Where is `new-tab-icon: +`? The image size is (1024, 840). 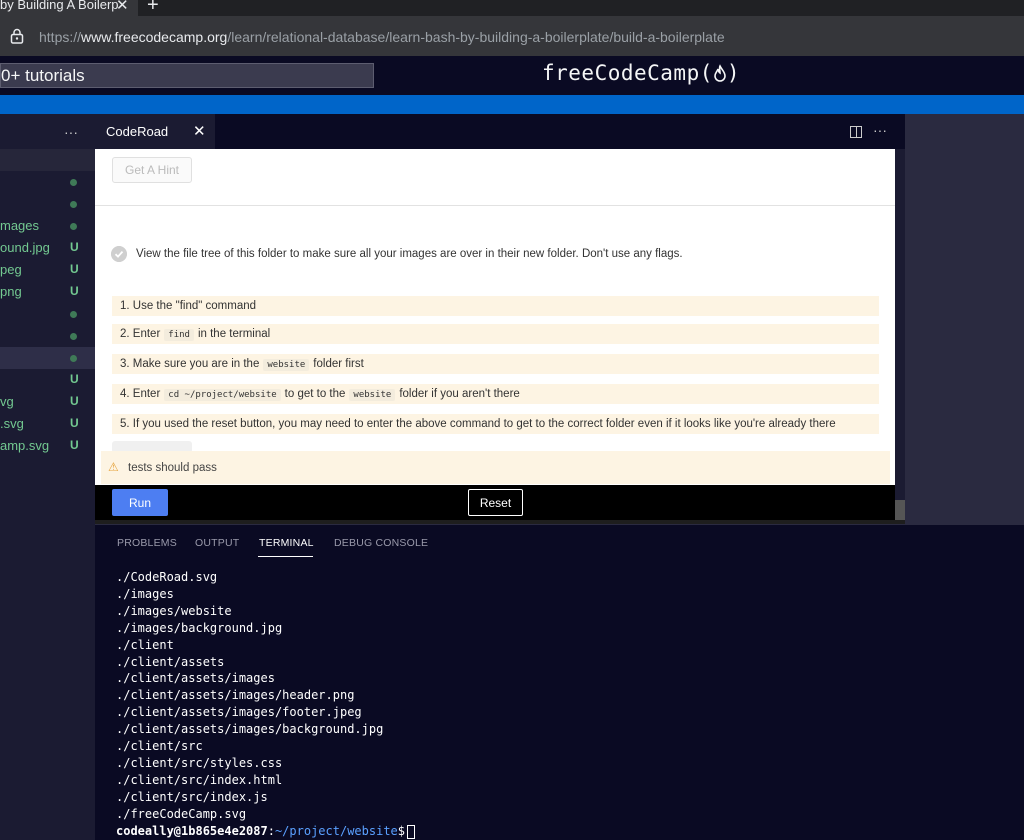 new-tab-icon: + is located at coordinates (153, 8).